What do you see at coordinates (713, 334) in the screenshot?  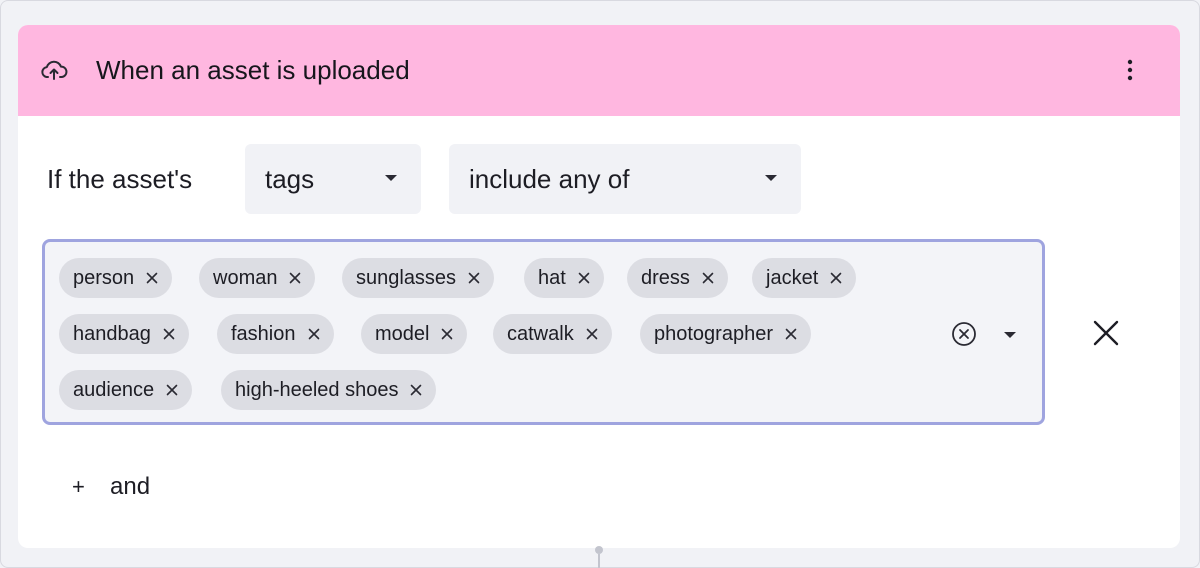 I see `tag-chip-label: photographer` at bounding box center [713, 334].